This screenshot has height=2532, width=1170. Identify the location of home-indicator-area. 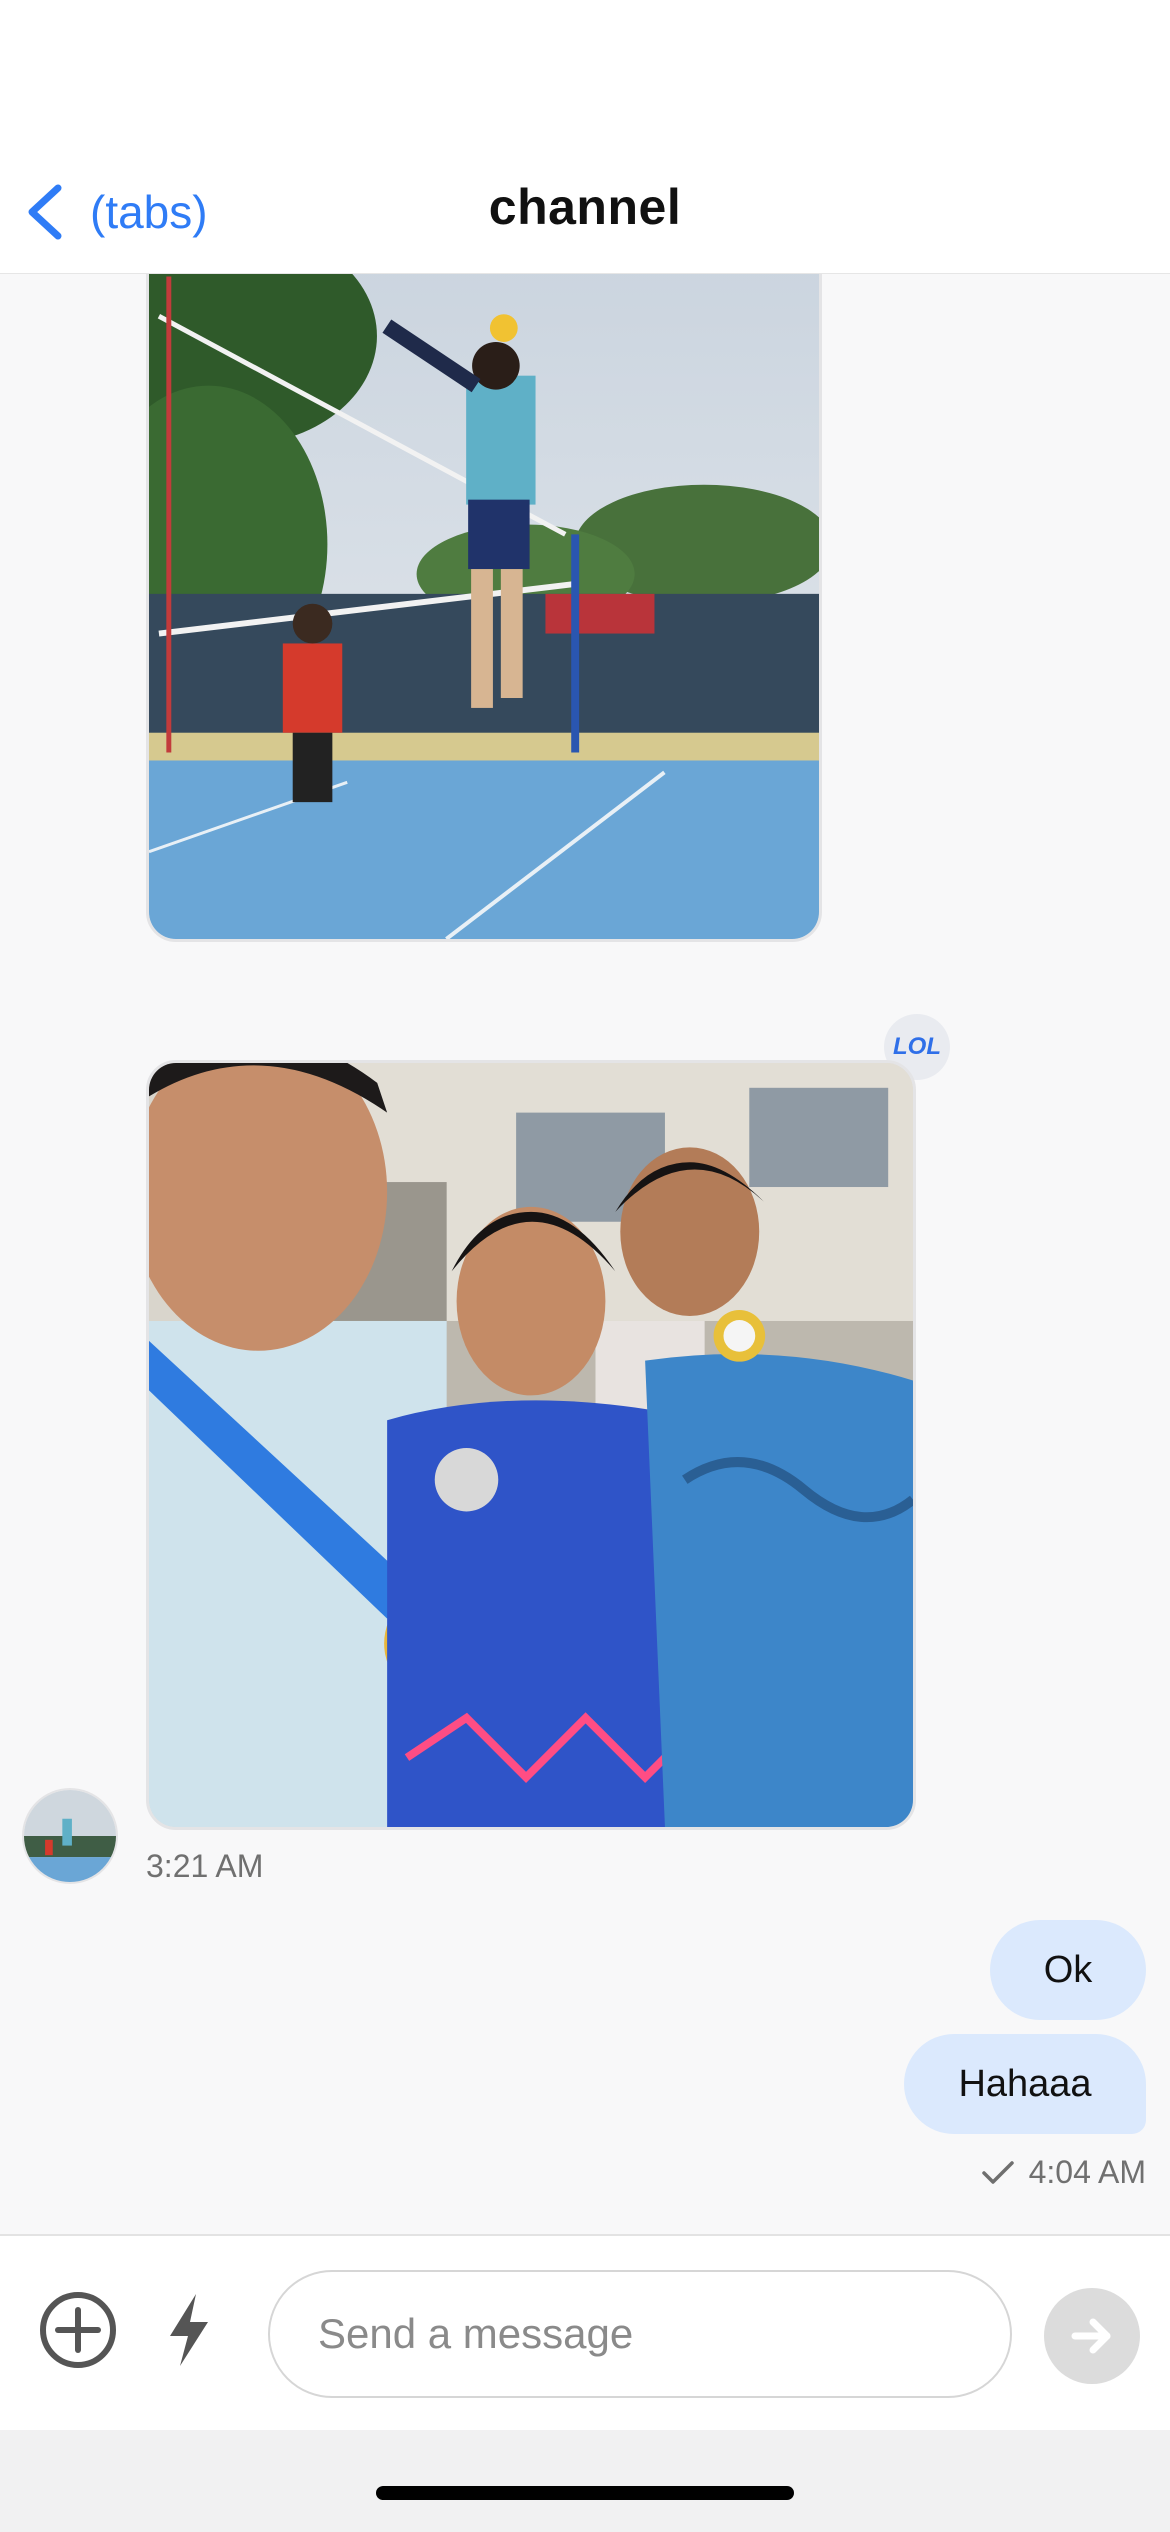
(585, 2481).